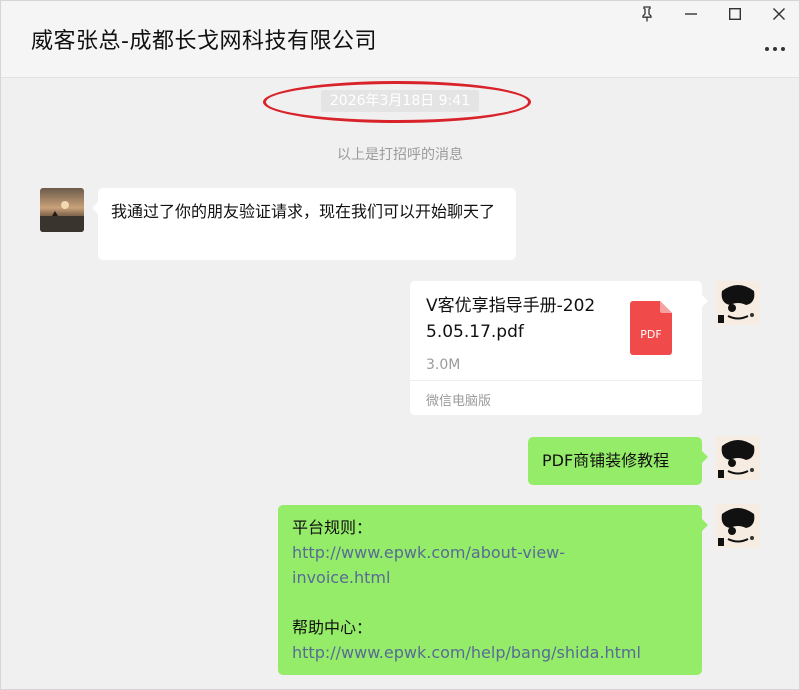 This screenshot has width=800, height=690. Describe the element at coordinates (397, 102) in the screenshot. I see `timestamp-highlight-circle` at that location.